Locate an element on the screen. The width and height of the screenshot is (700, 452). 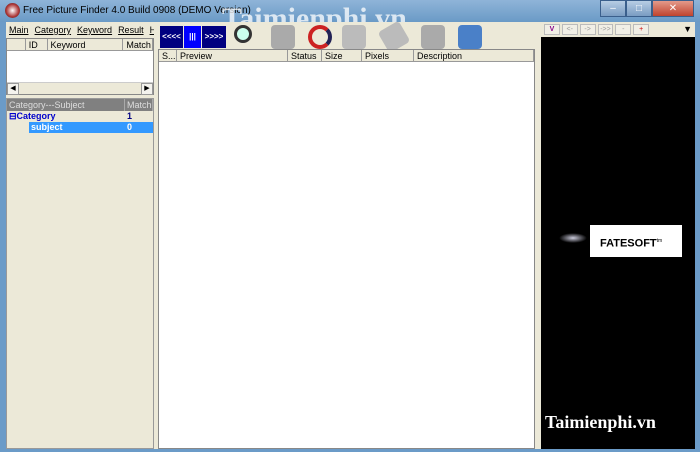
zoom-in-button: + is located at coordinates (641, 29).